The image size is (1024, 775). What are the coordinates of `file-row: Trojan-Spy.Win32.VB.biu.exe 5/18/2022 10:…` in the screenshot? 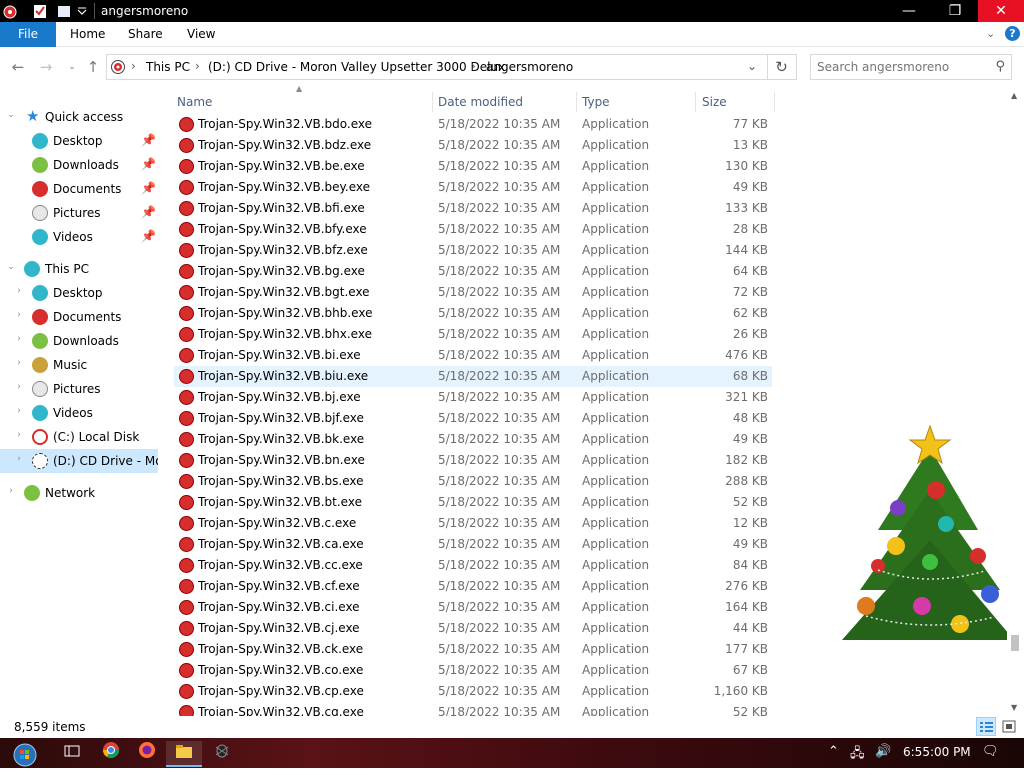 It's located at (473, 376).